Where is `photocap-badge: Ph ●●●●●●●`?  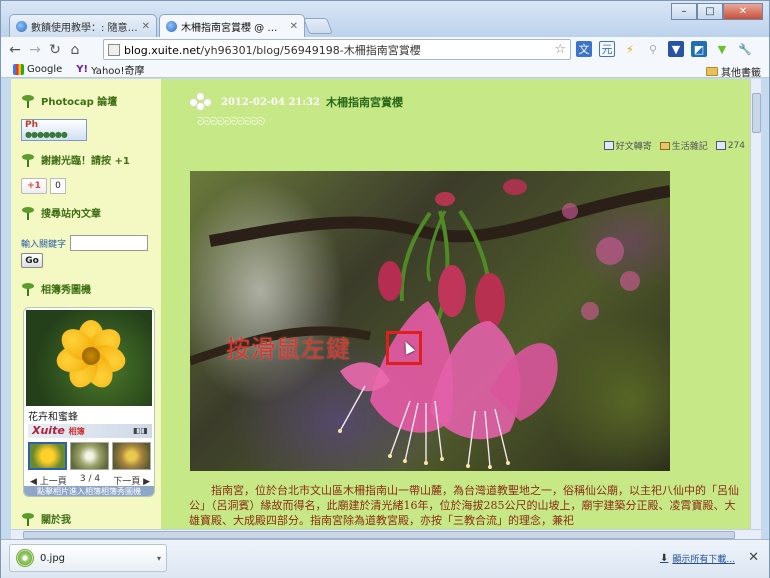
photocap-badge: Ph ●●●●●●● is located at coordinates (54, 130).